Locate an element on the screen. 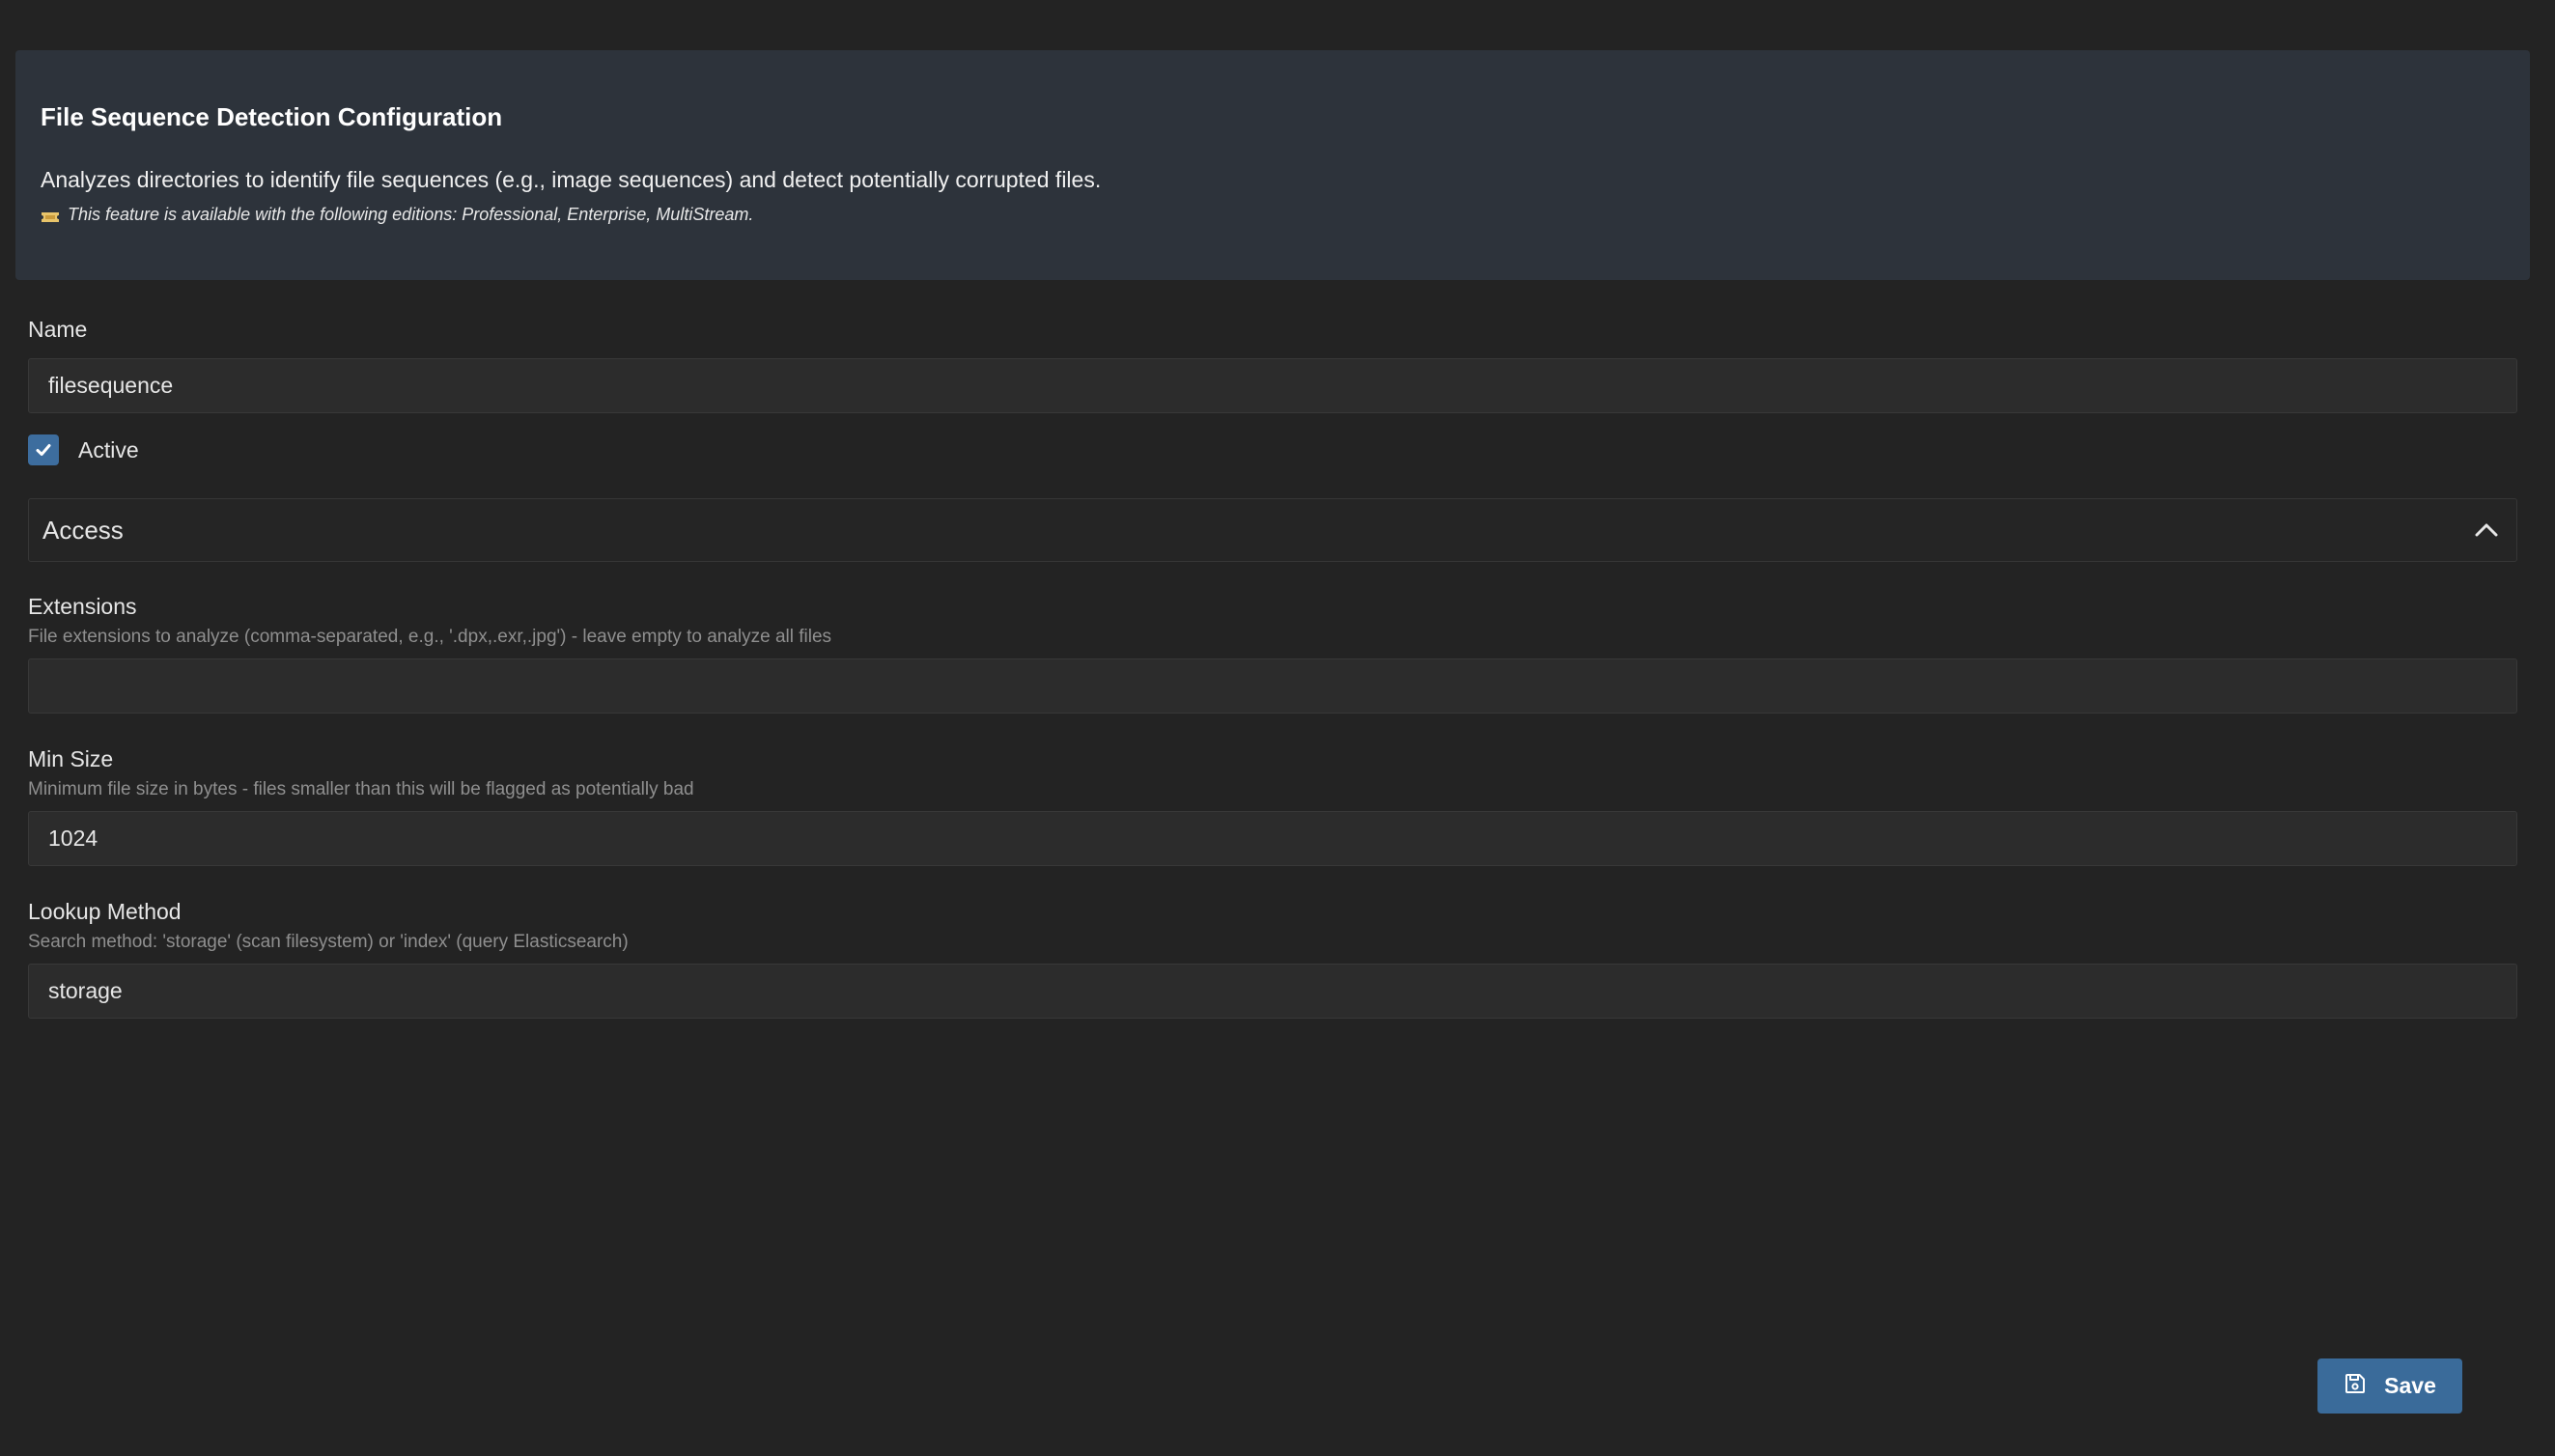 The height and width of the screenshot is (1456, 2555). min-size-label: Min Size is located at coordinates (71, 759).